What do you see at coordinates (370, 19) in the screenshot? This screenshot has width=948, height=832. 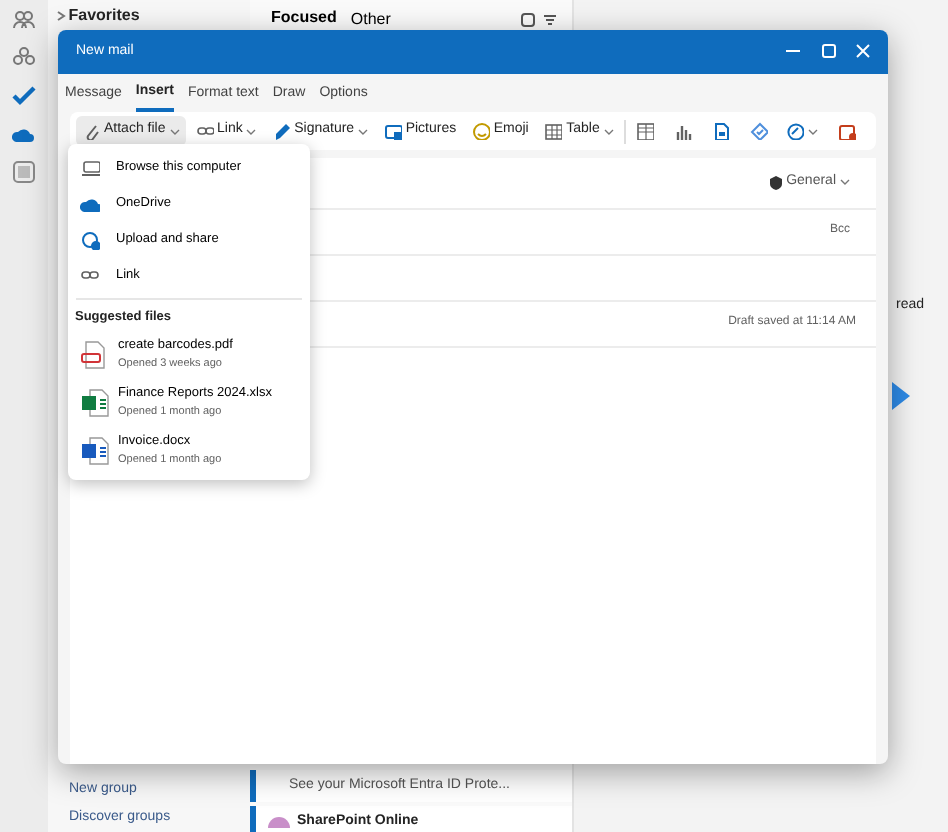 I see `inbox-tab: Other` at bounding box center [370, 19].